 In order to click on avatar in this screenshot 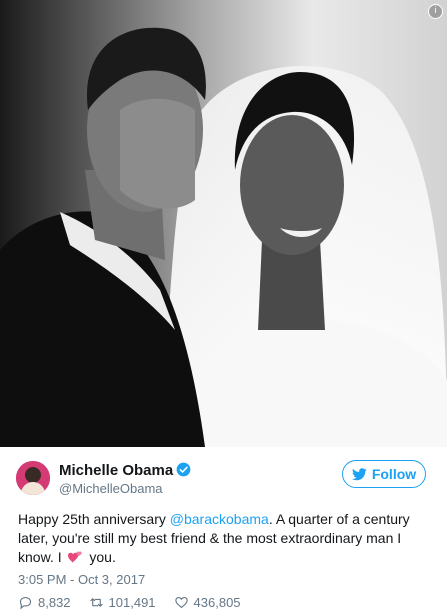, I will do `click(33, 478)`.